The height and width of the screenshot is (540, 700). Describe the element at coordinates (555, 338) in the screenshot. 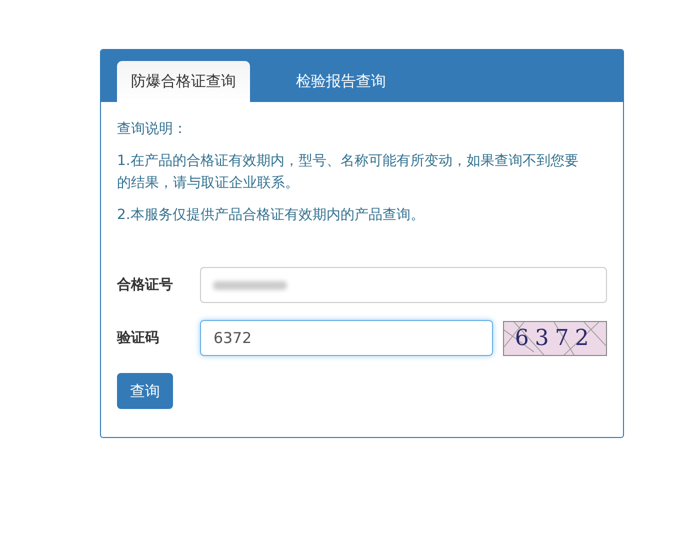

I see `captcha-image: 6372` at that location.